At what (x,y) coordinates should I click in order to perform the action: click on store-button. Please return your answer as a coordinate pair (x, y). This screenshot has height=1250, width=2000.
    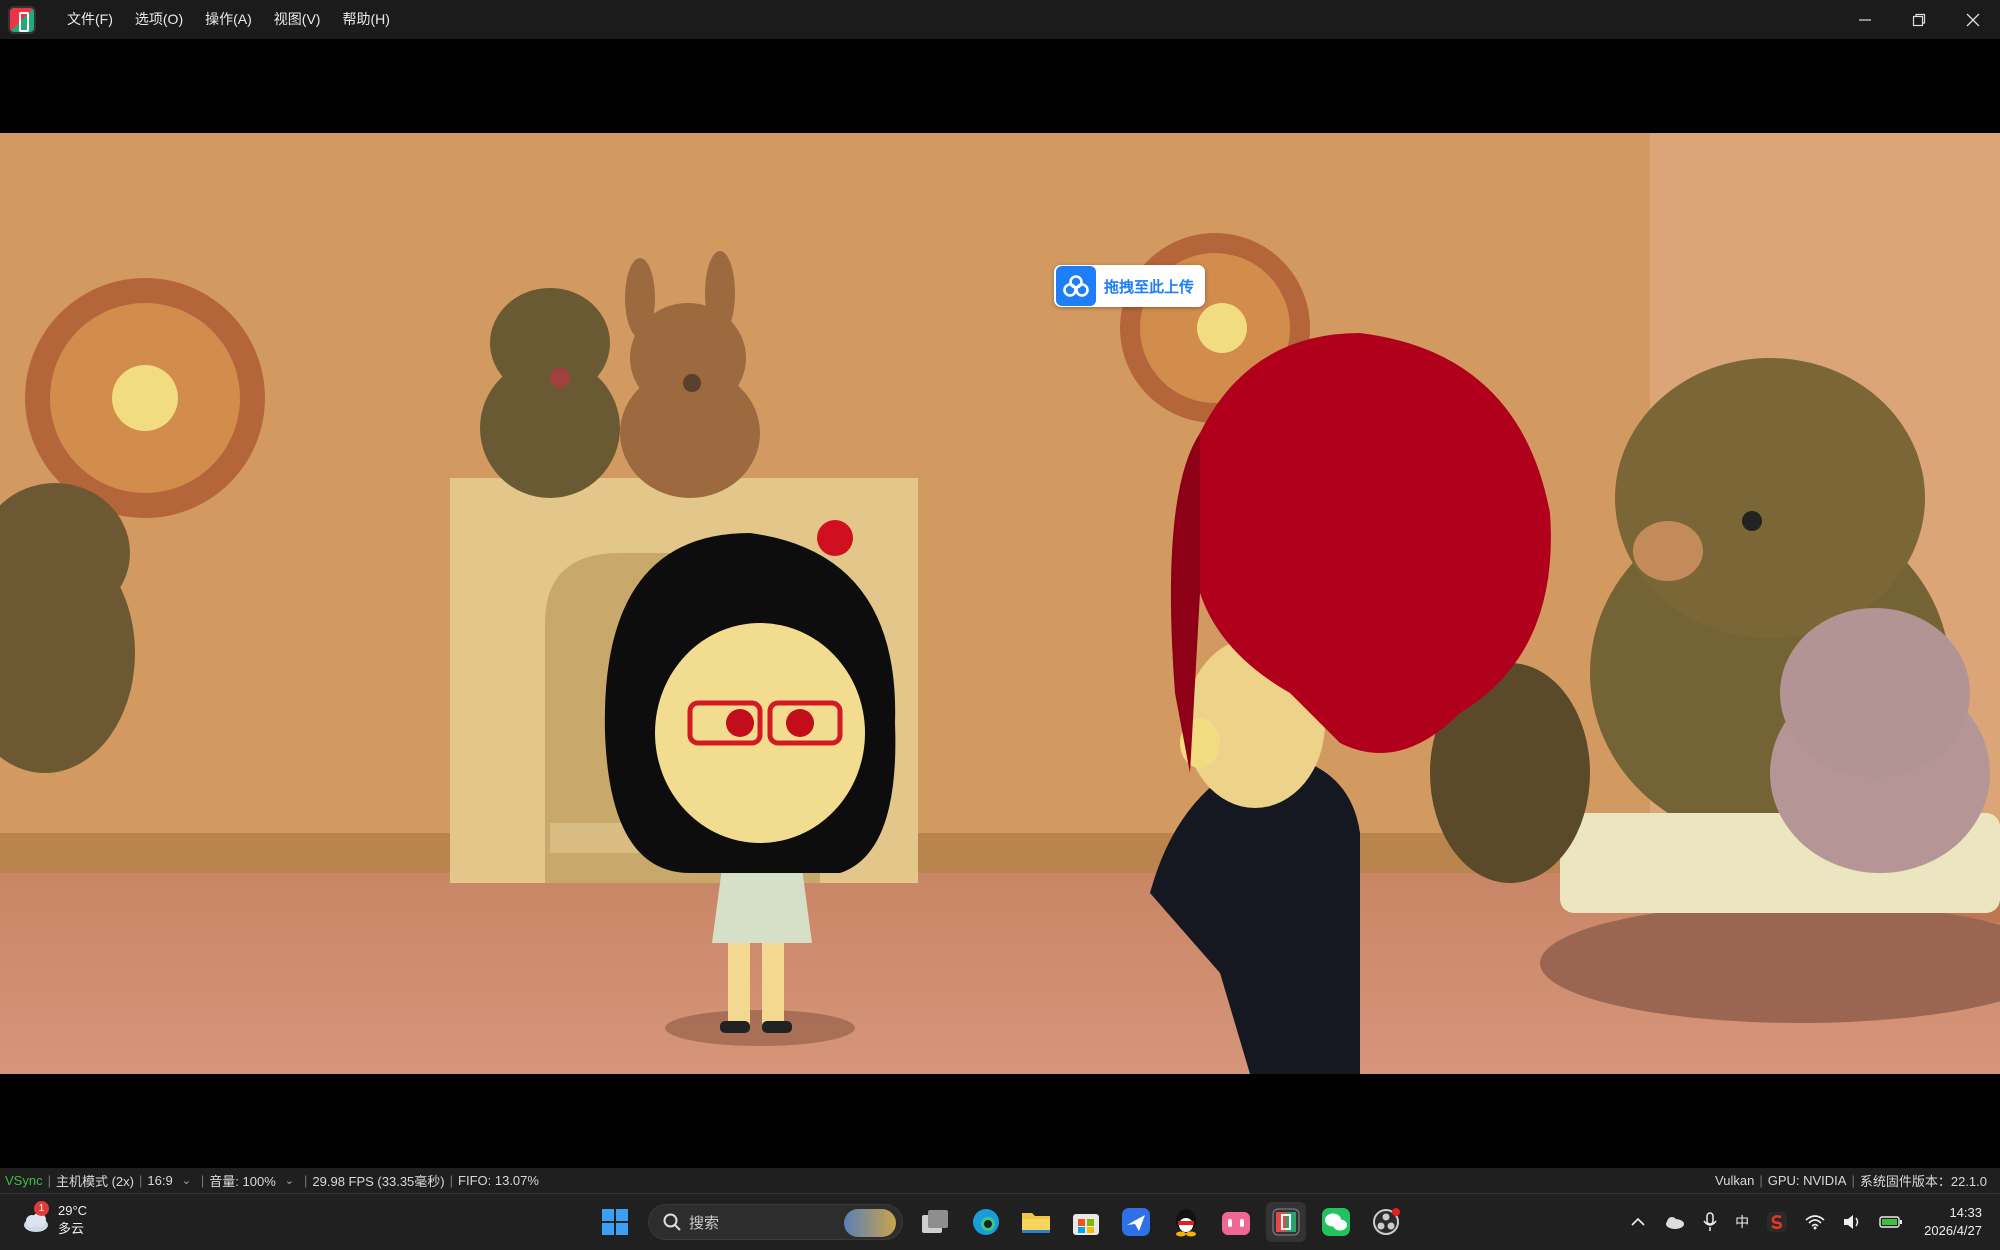
    Looking at the image, I should click on (1086, 1222).